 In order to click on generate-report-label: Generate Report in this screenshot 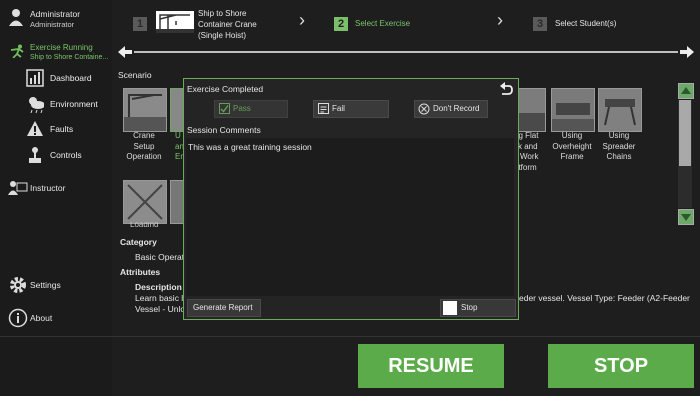, I will do `click(223, 307)`.